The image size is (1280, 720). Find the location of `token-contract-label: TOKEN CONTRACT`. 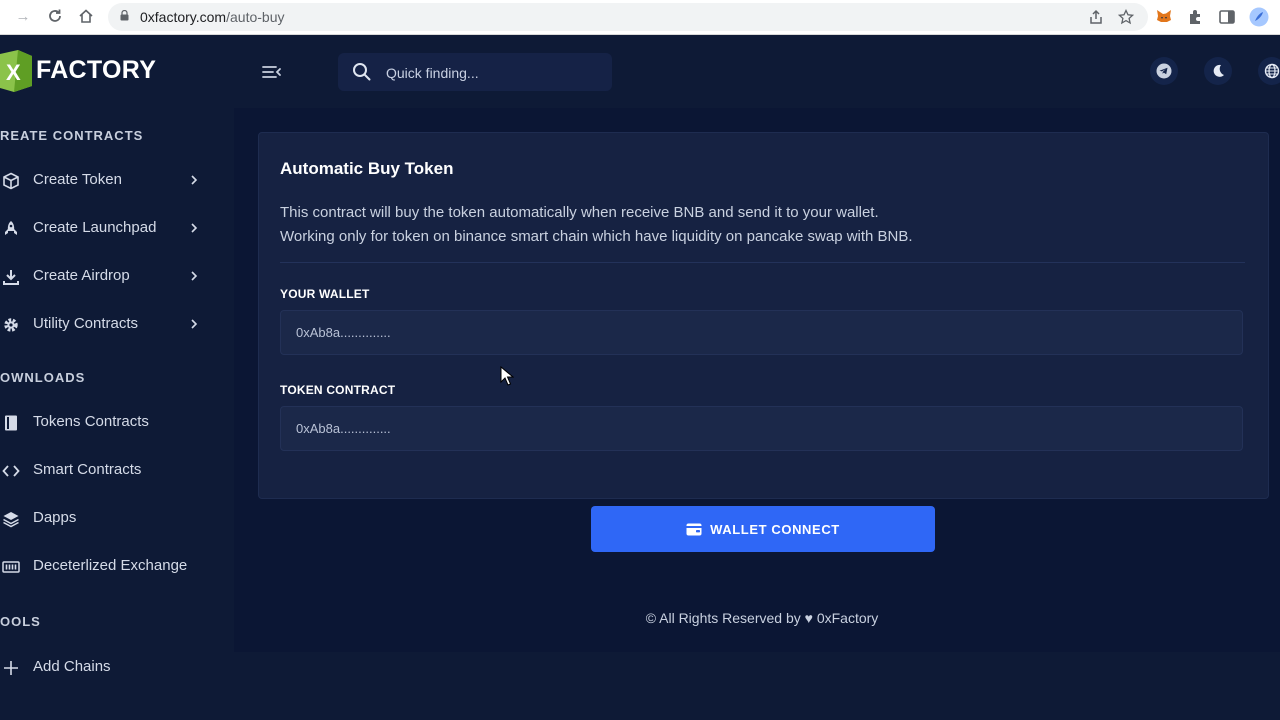

token-contract-label: TOKEN CONTRACT is located at coordinates (338, 390).